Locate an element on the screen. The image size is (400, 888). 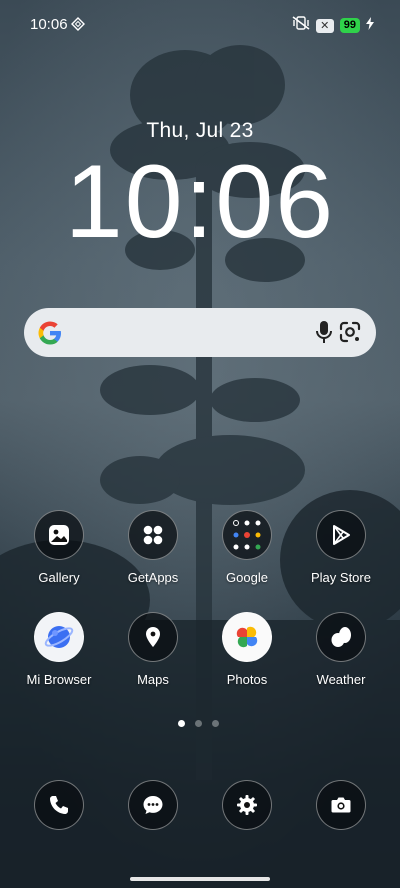
app-label: Mi Browser is located at coordinates (59, 679).